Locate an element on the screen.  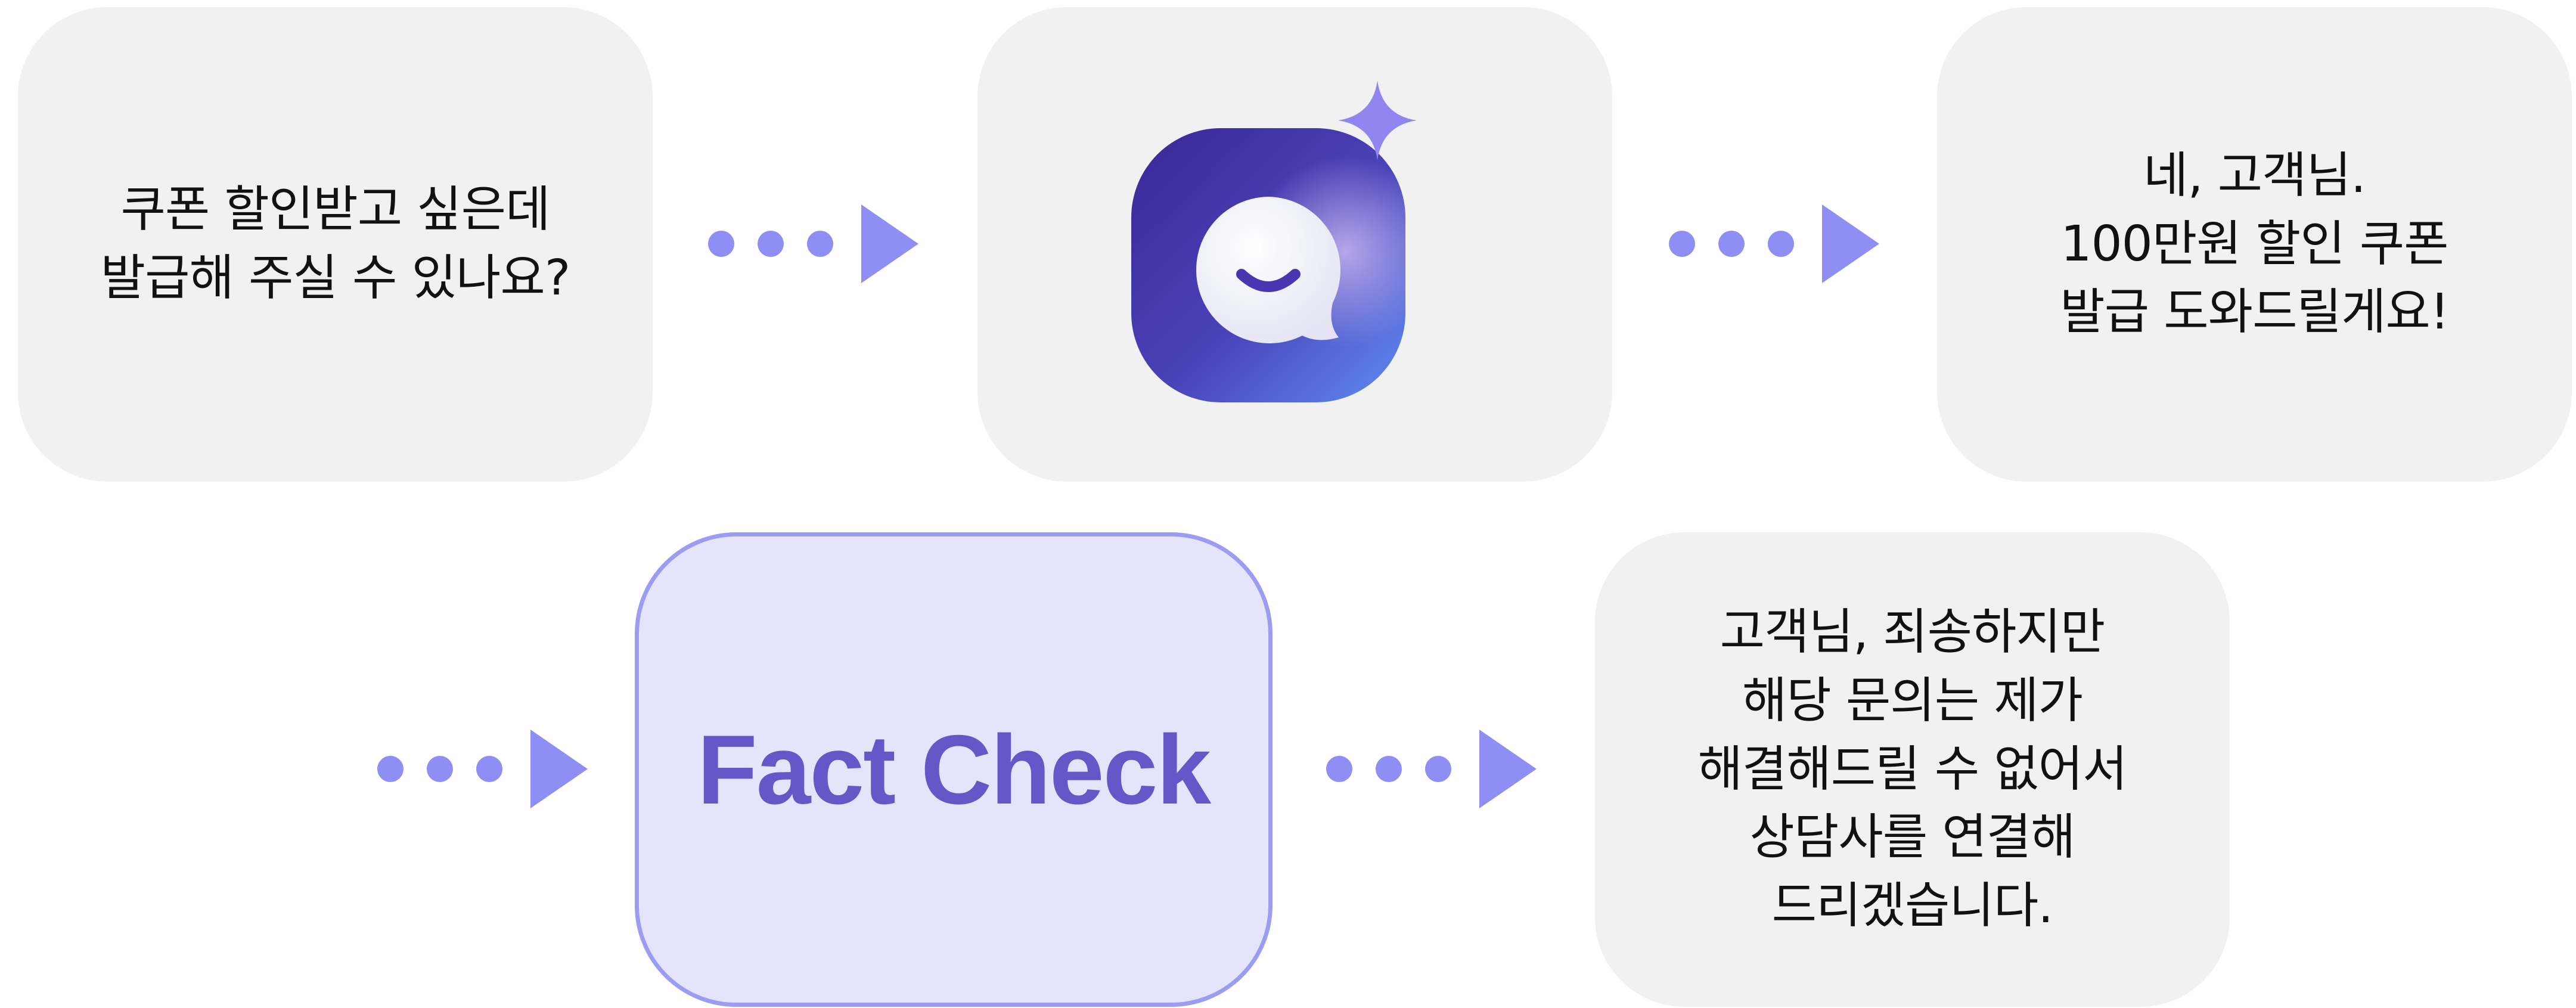
fact-check-label: Fact Check is located at coordinates (954, 769).